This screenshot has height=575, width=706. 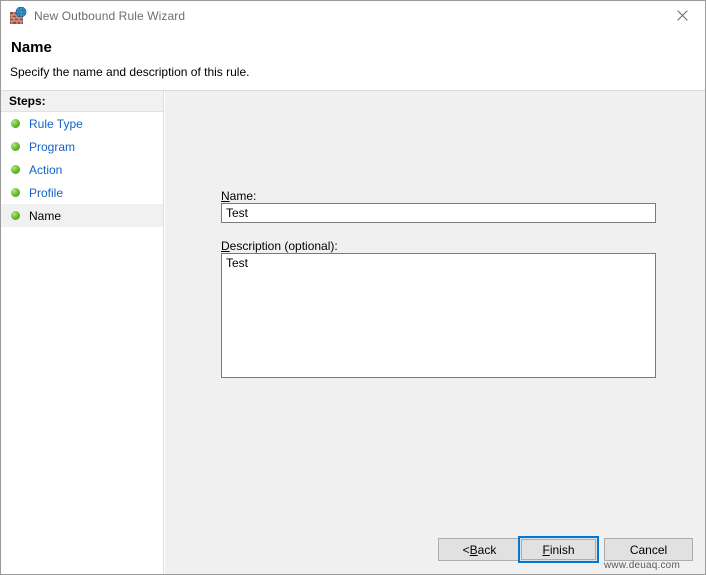 I want to click on close-icon, so click(x=682, y=15).